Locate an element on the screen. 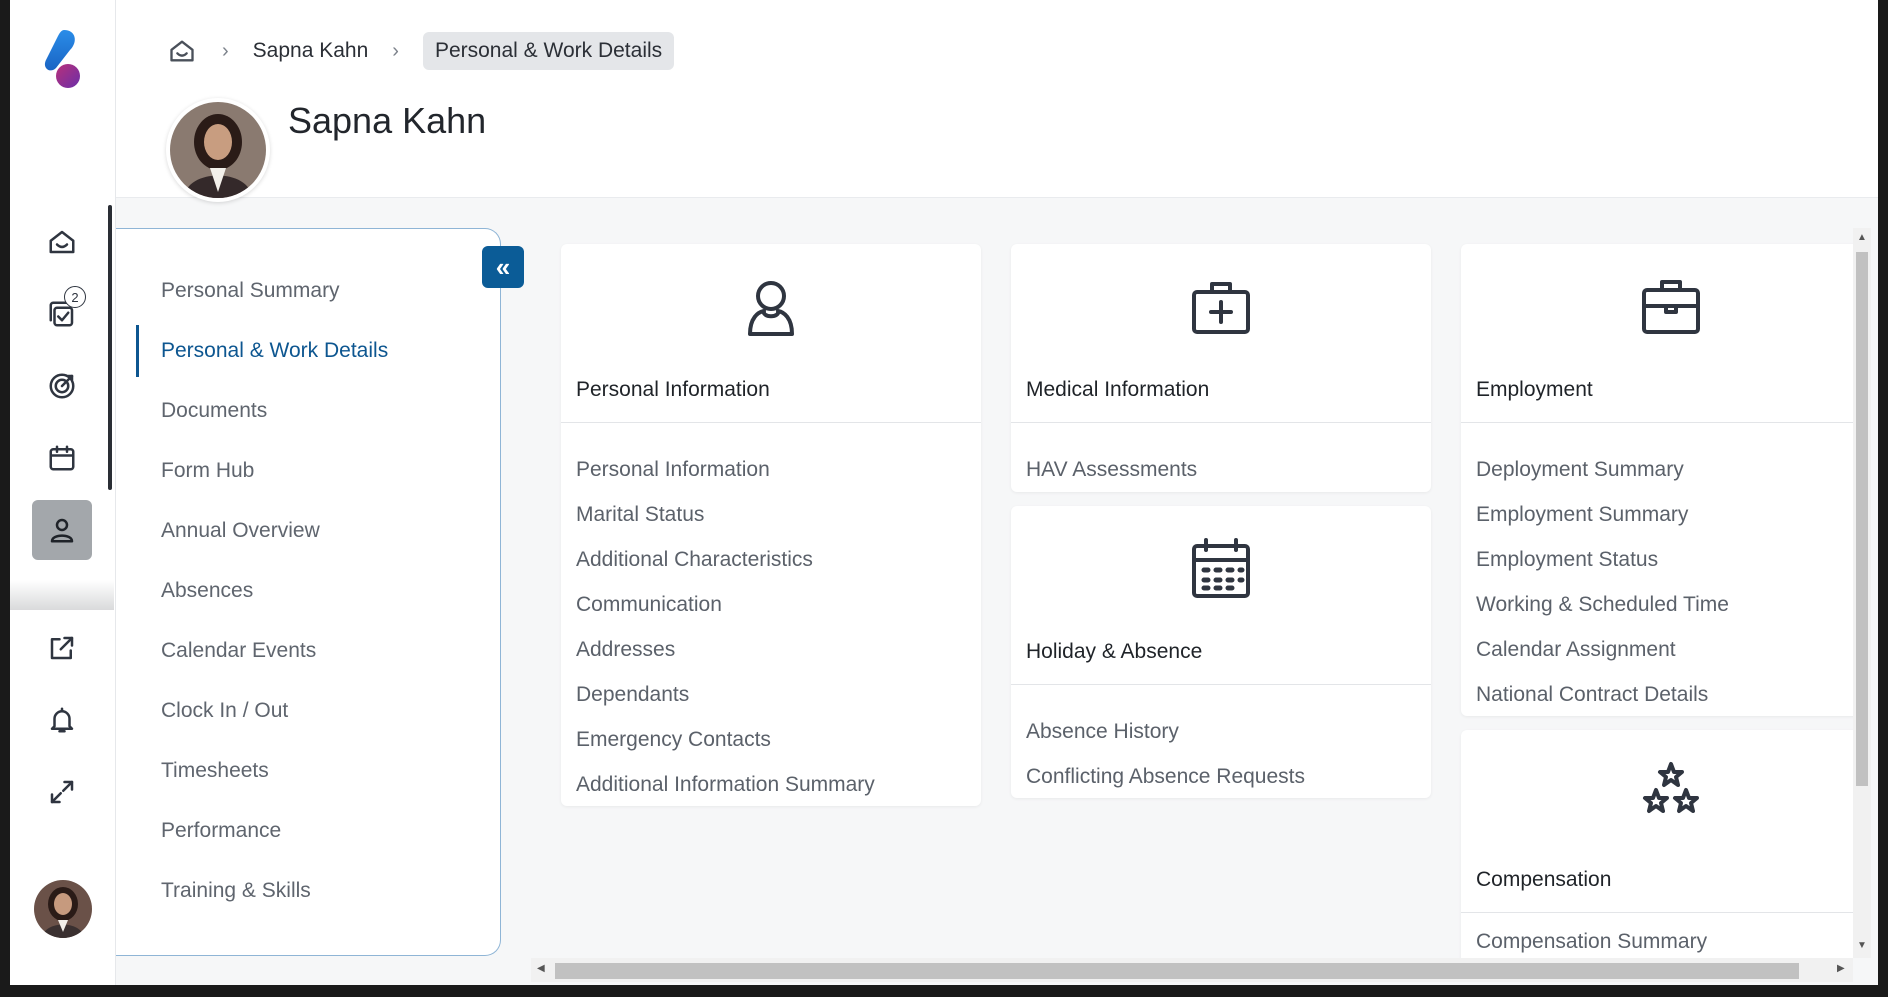  rail-goals-button is located at coordinates (62, 386).